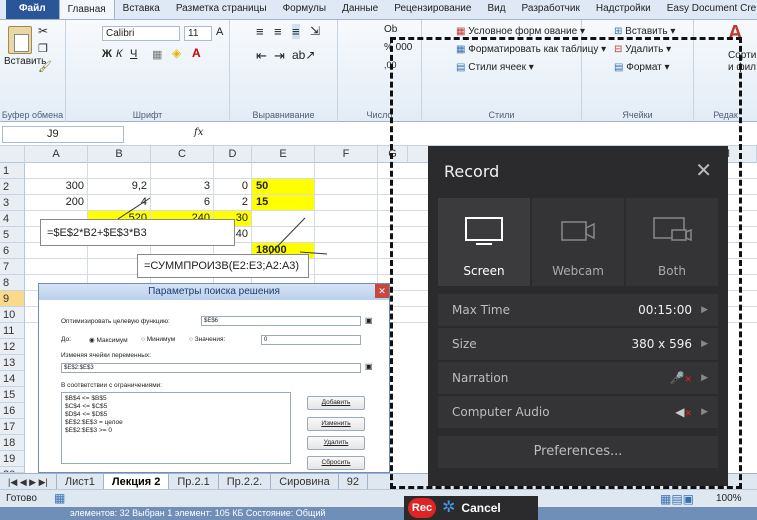 The width and height of the screenshot is (757, 520). I want to click on sheet-tab-list1: Лист1, so click(80, 481).